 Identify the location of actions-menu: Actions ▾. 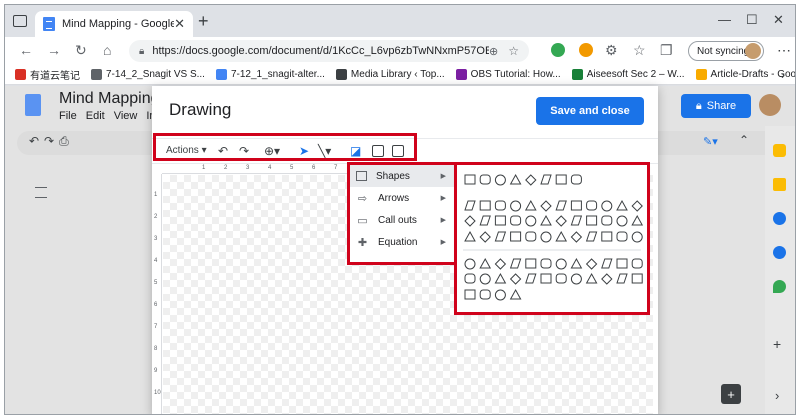
(186, 150).